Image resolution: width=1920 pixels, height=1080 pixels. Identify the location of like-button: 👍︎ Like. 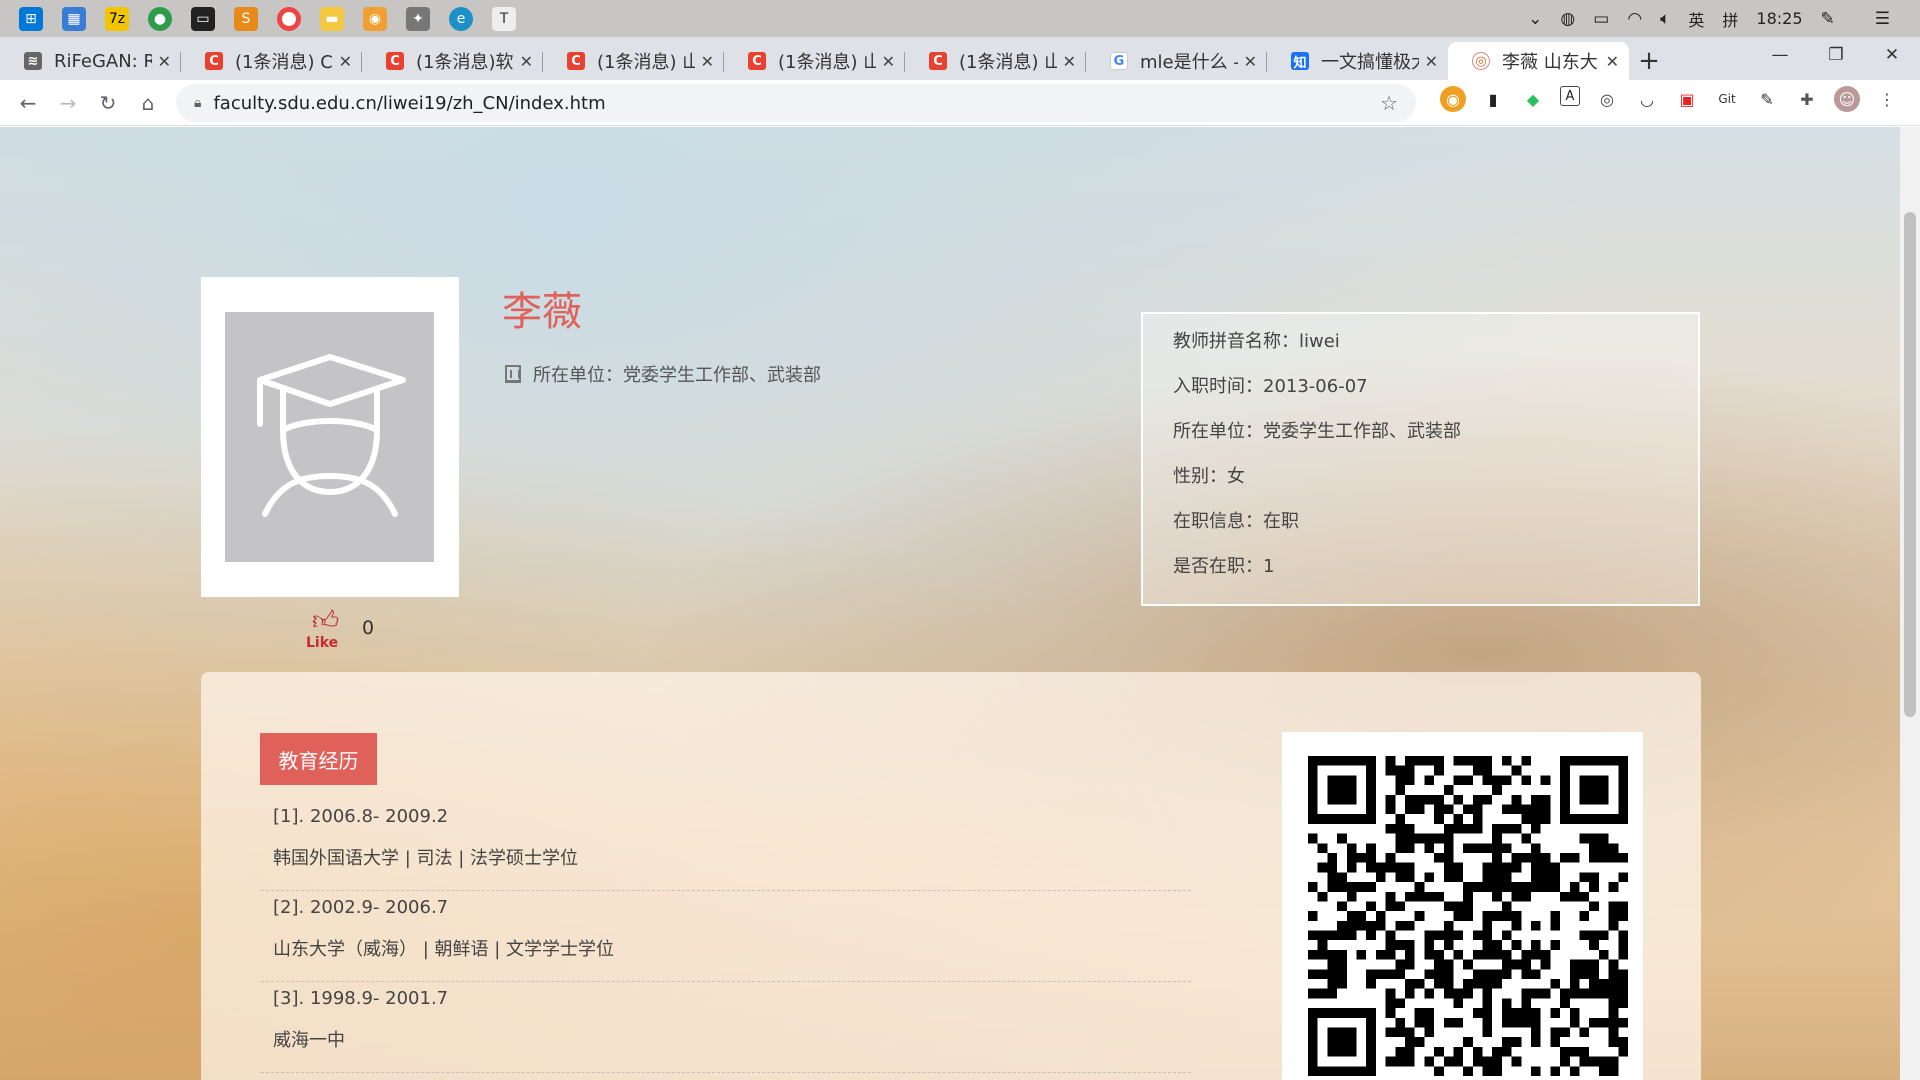
(325, 628).